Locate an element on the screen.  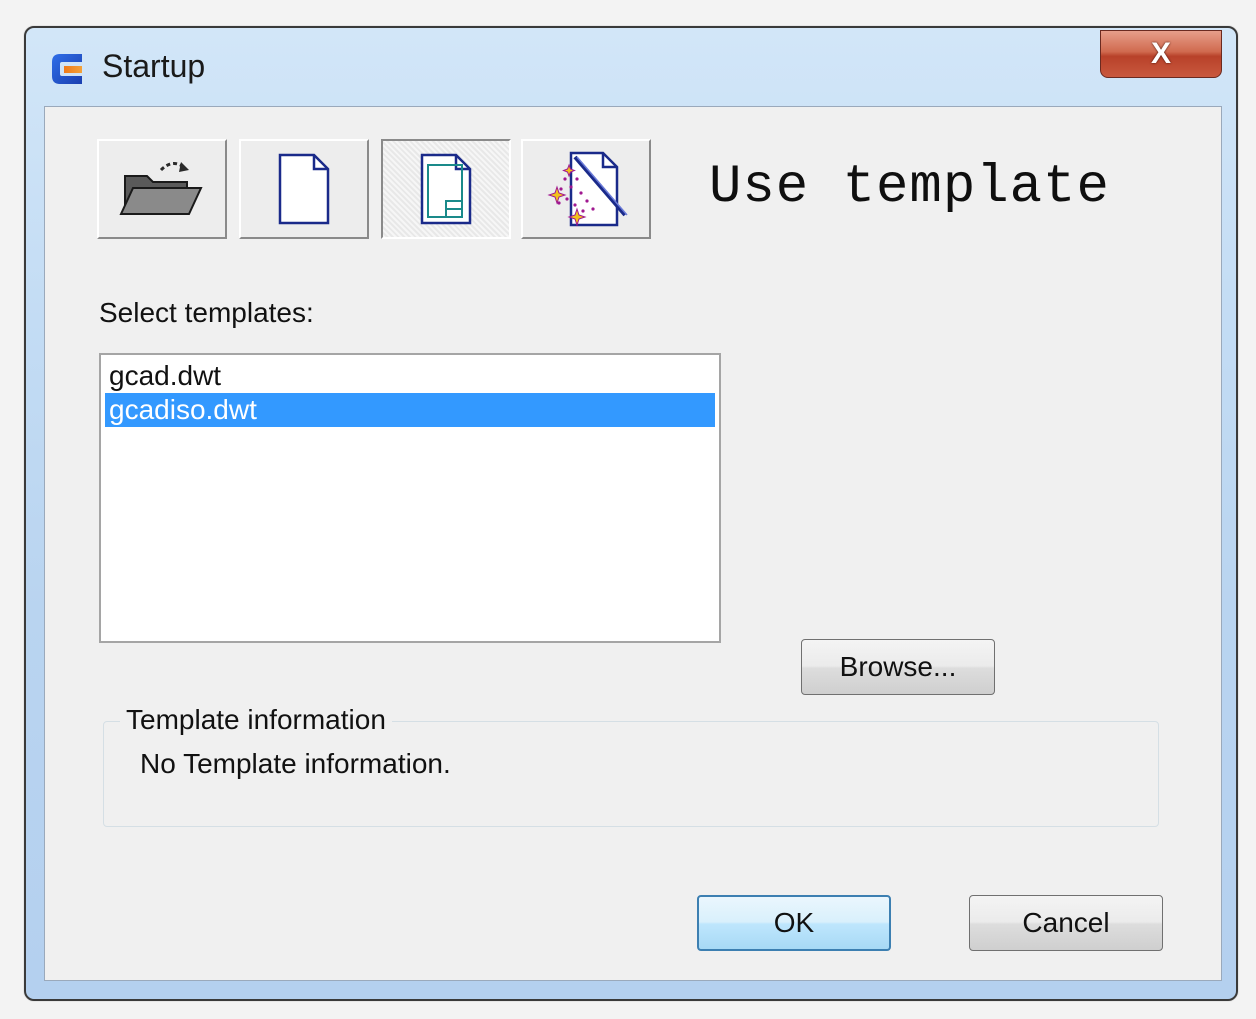
cancel-button-label: Cancel is located at coordinates (1066, 922).